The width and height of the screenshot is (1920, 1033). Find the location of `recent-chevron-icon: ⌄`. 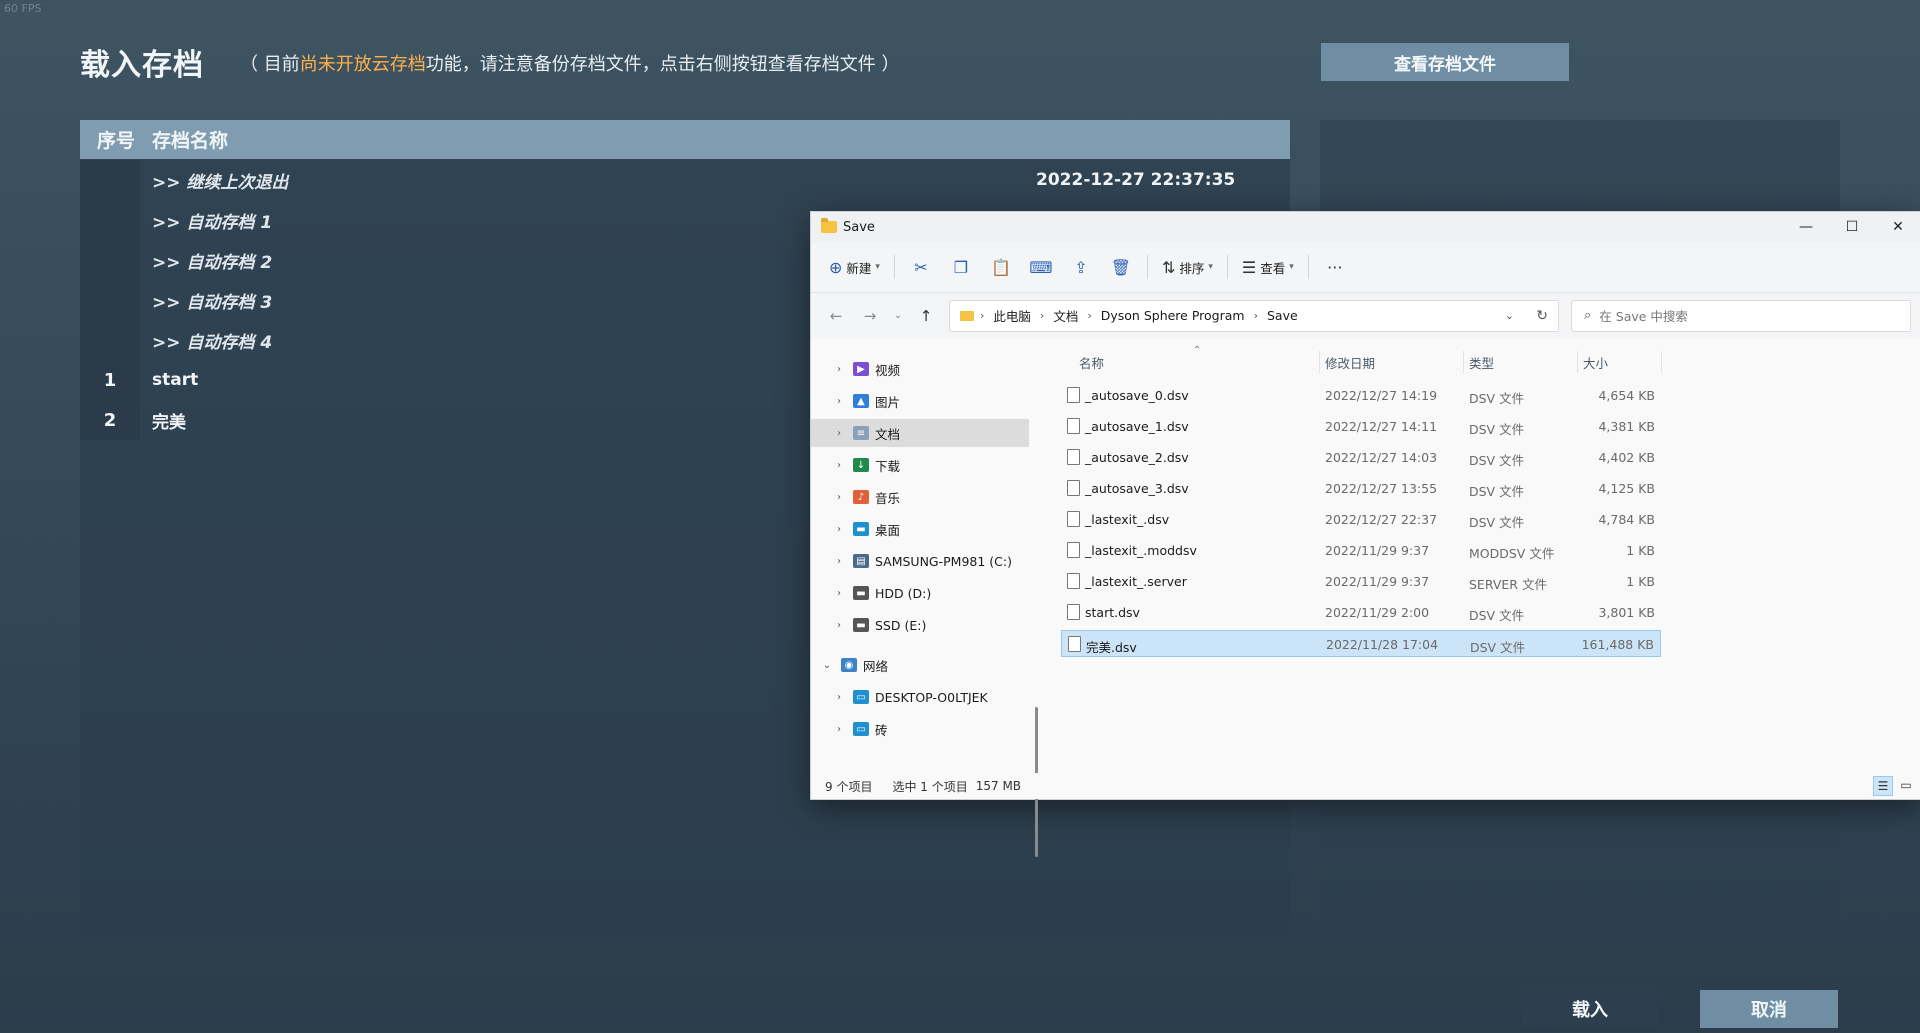

recent-chevron-icon: ⌄ is located at coordinates (898, 316).